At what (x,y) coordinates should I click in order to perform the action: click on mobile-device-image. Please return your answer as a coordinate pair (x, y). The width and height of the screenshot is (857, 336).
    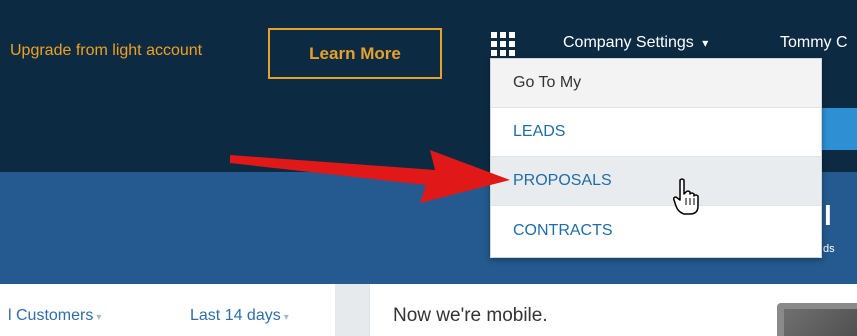
    Looking at the image, I should click on (817, 319).